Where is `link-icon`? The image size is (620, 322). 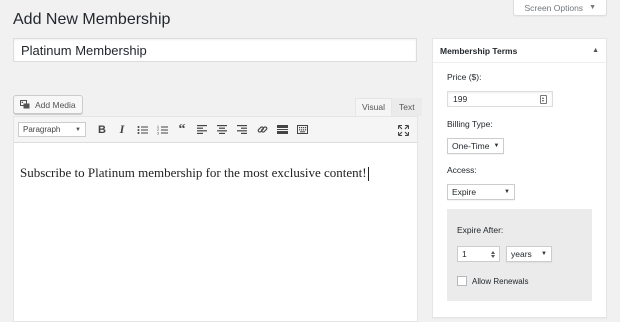
link-icon is located at coordinates (262, 129).